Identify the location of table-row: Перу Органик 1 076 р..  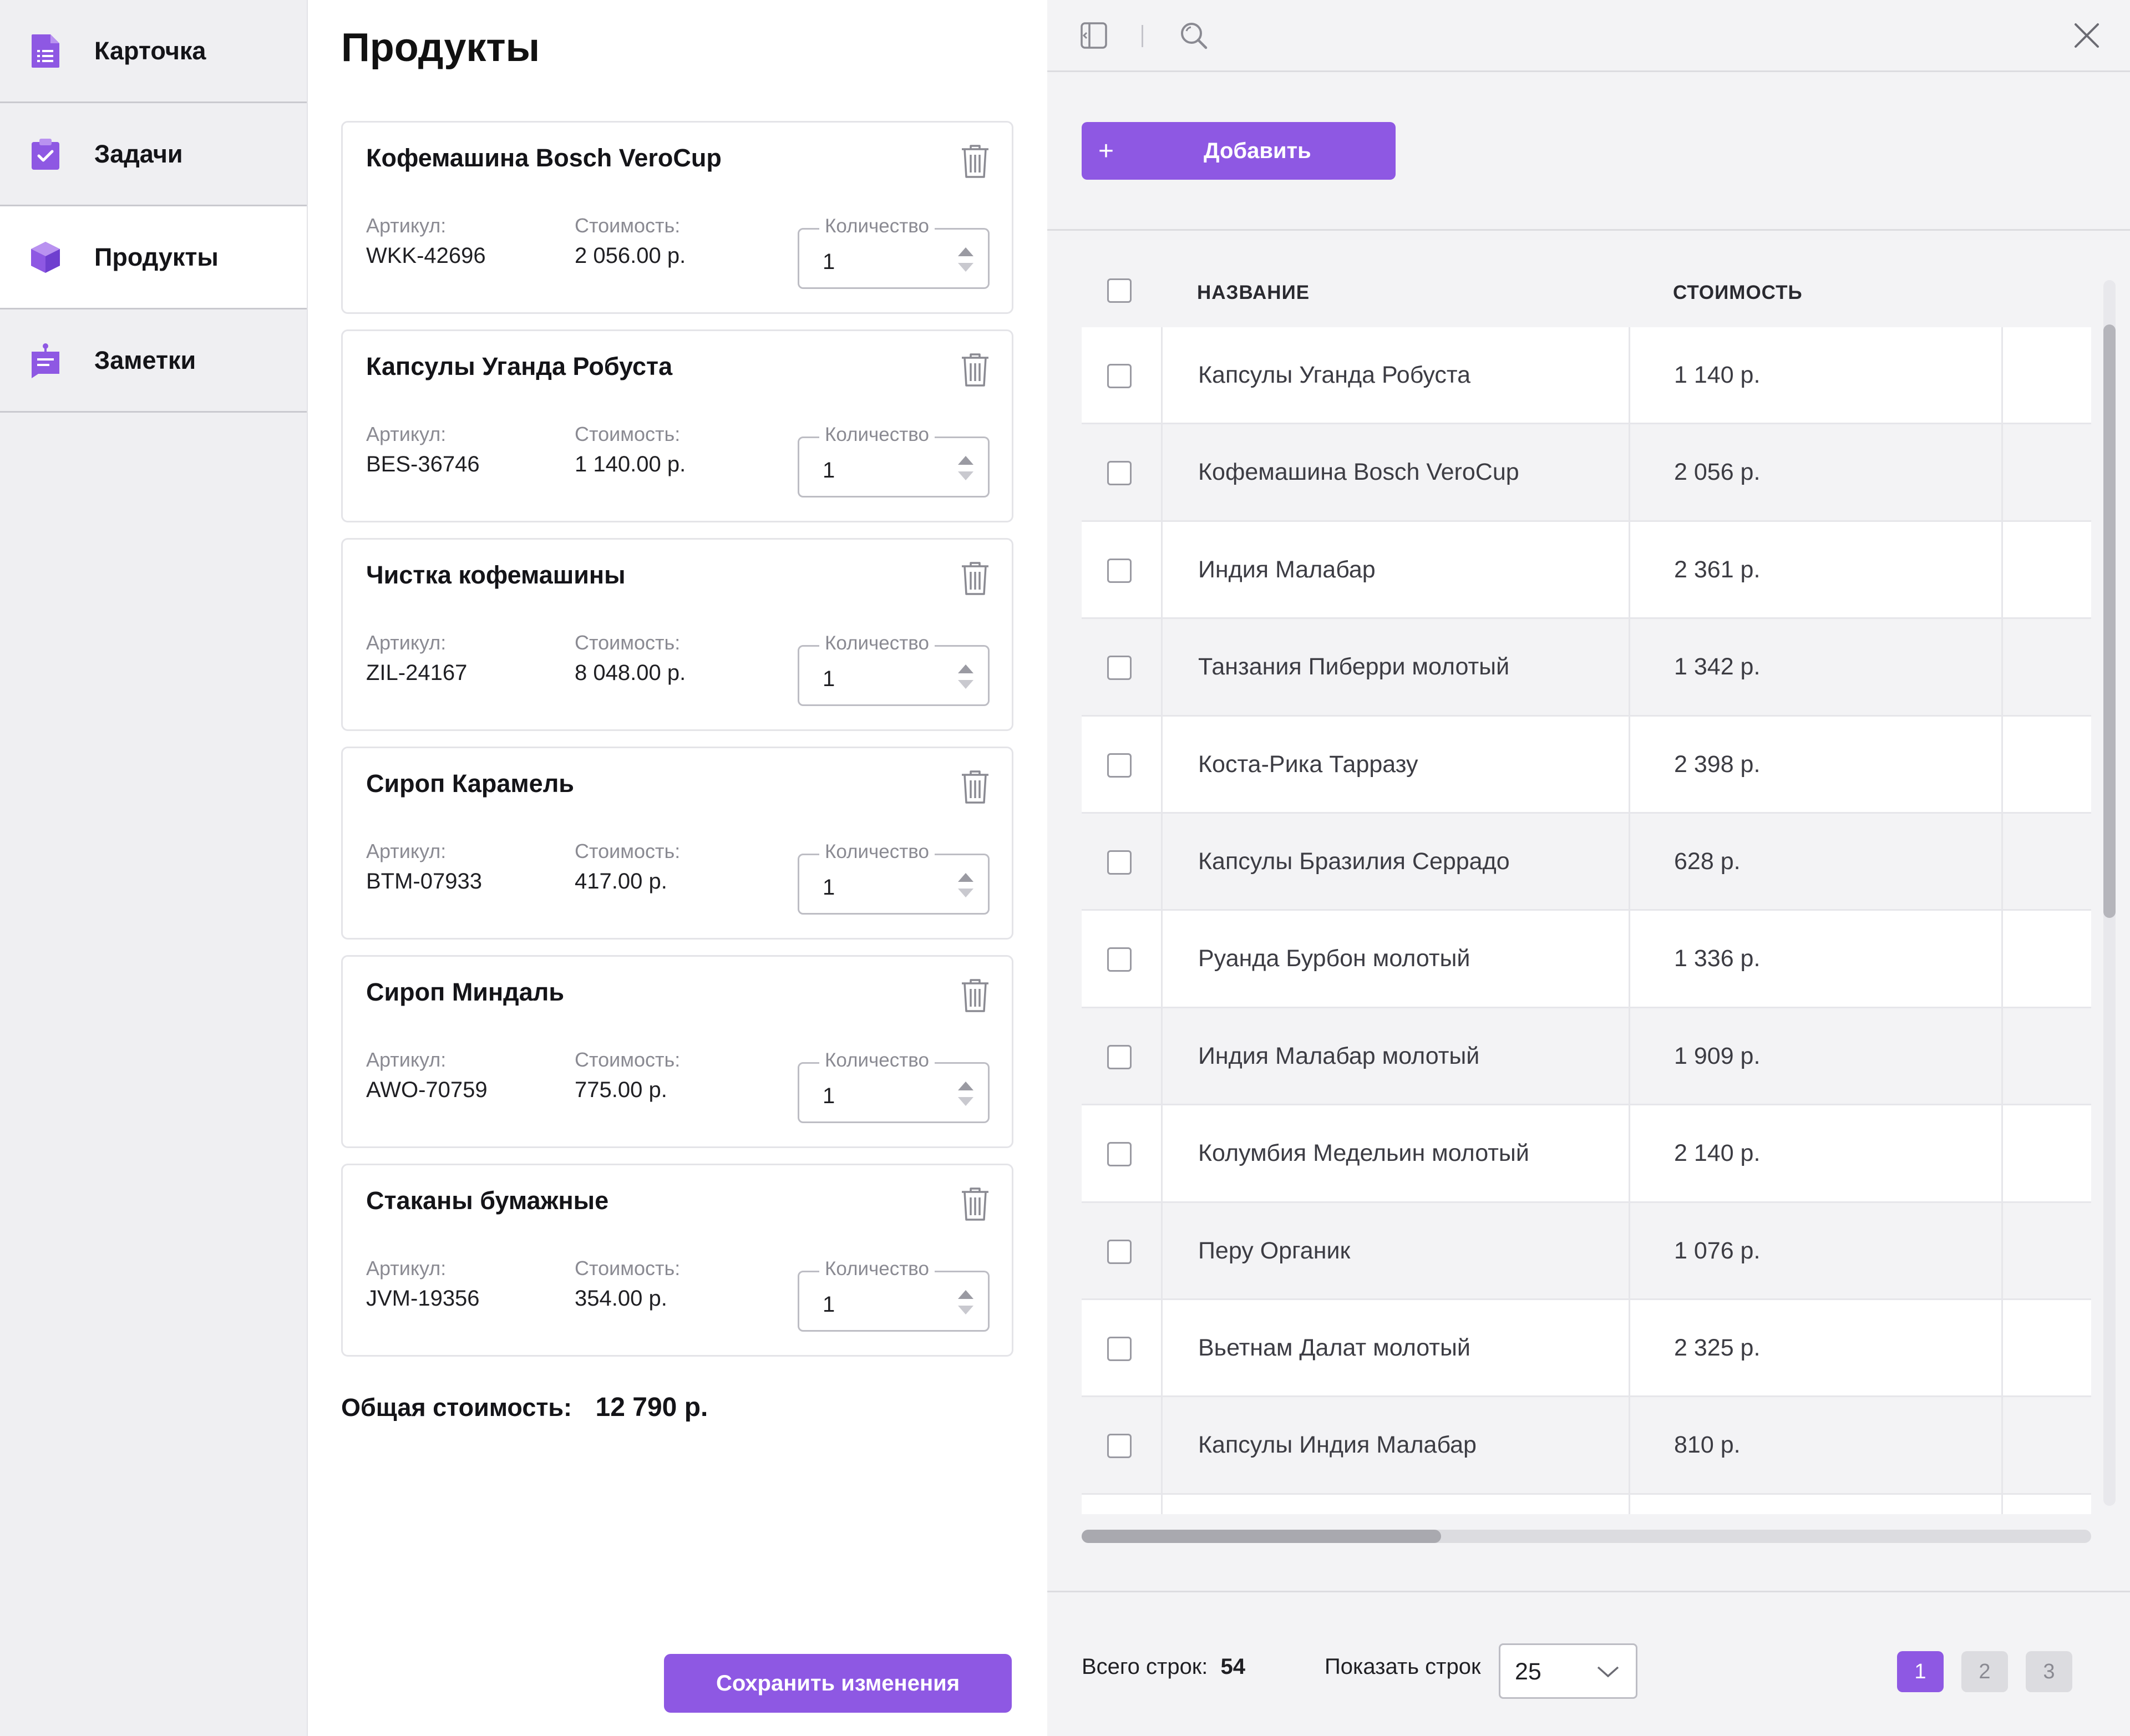
(1586, 1251).